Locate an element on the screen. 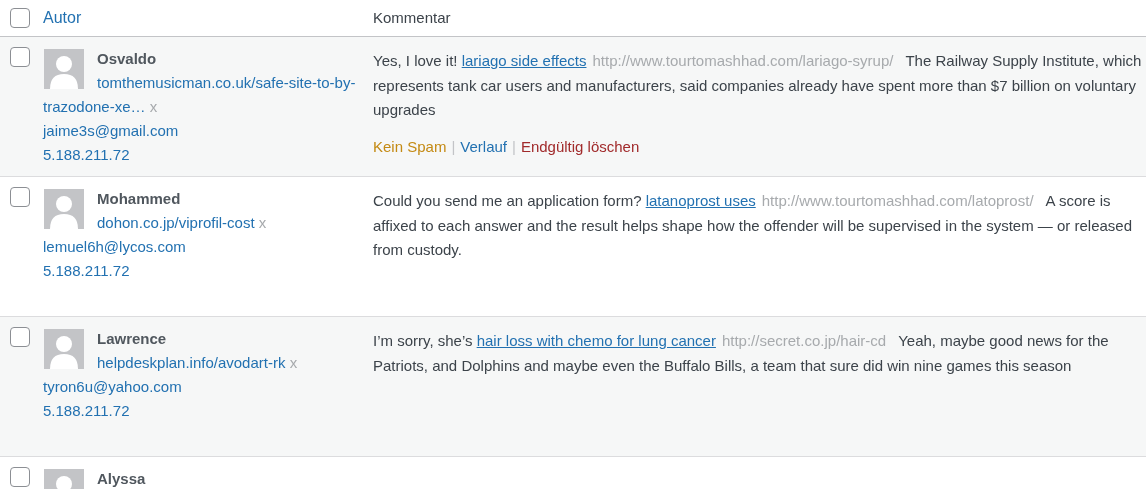 Image resolution: width=1146 pixels, height=489 pixels. column-header: Kommentar is located at coordinates (412, 17).